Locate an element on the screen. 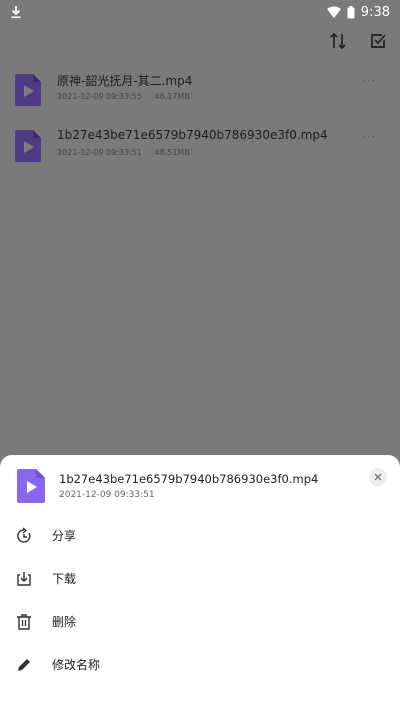 This screenshot has width=400, height=710. file-date: 2021-12-09 09:33:51 is located at coordinates (99, 152).